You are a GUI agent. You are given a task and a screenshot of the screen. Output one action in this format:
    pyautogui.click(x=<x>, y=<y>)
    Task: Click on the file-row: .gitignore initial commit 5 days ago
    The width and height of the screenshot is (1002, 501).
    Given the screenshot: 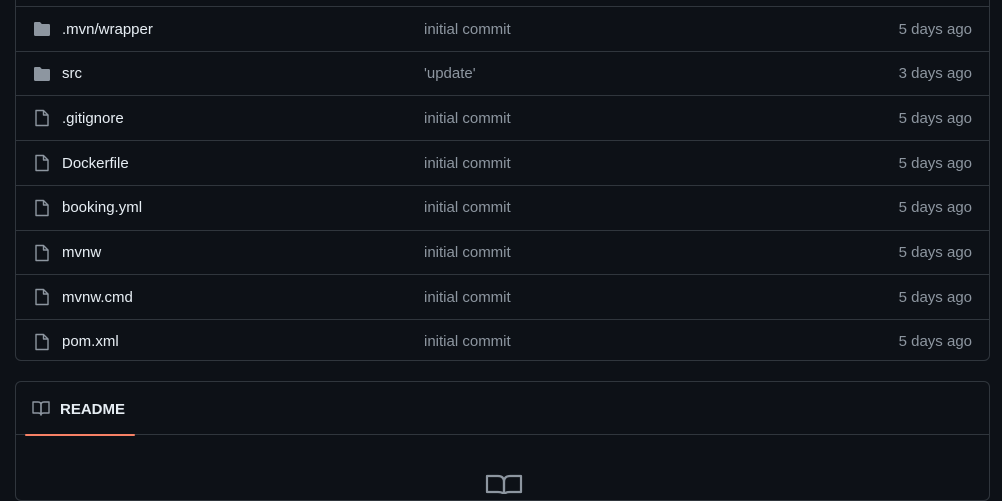 What is the action you would take?
    pyautogui.click(x=502, y=117)
    